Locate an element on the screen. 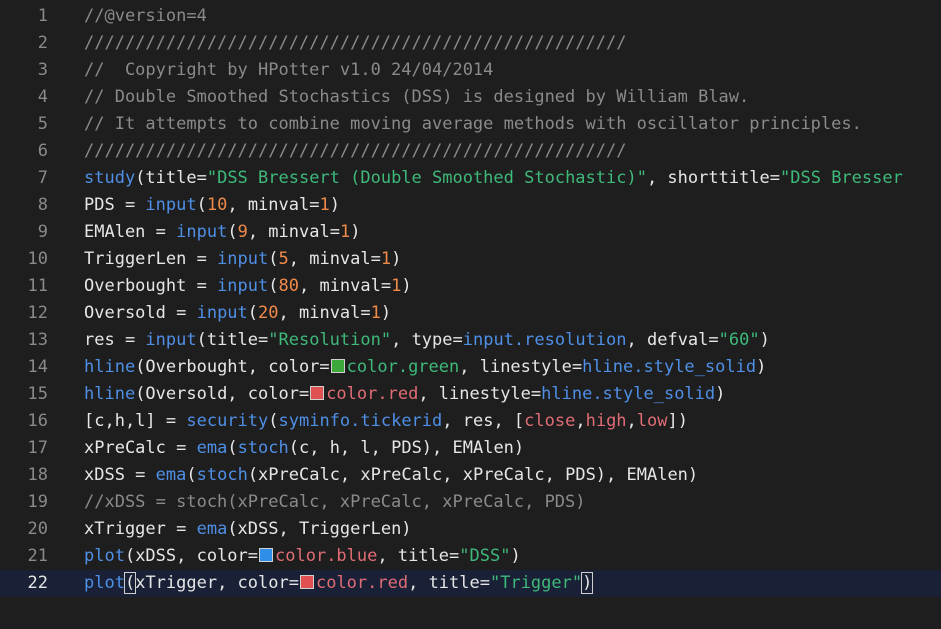  line-number: 20 is located at coordinates (37, 529).